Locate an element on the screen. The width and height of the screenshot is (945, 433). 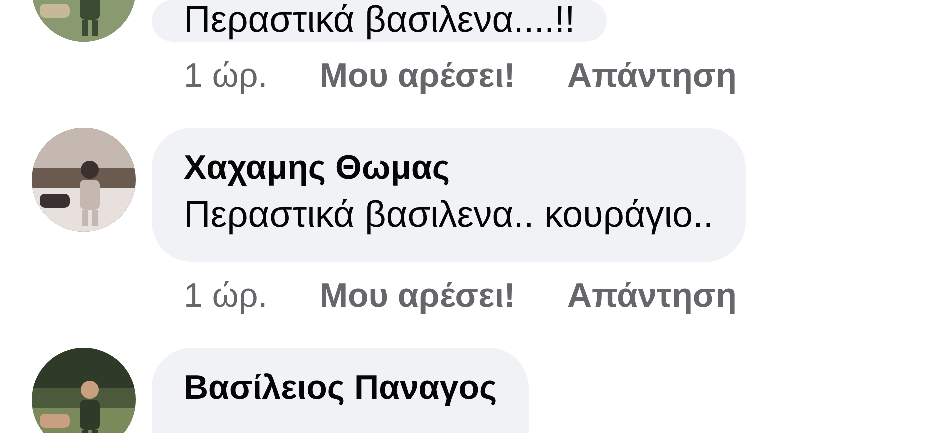
comment-text: Περαστικά βασιλενα.. κουράγιο.. is located at coordinates (449, 215).